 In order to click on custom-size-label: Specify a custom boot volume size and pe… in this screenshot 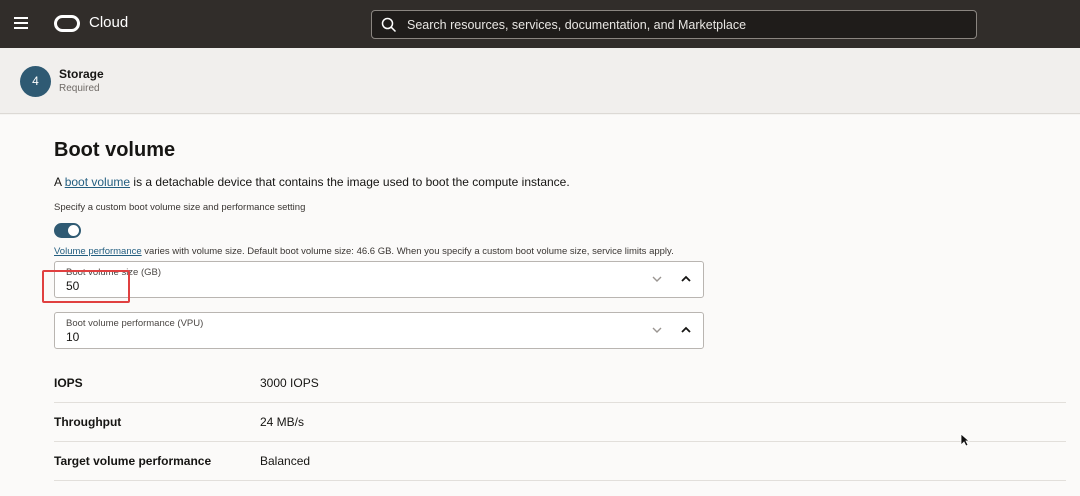, I will do `click(180, 207)`.